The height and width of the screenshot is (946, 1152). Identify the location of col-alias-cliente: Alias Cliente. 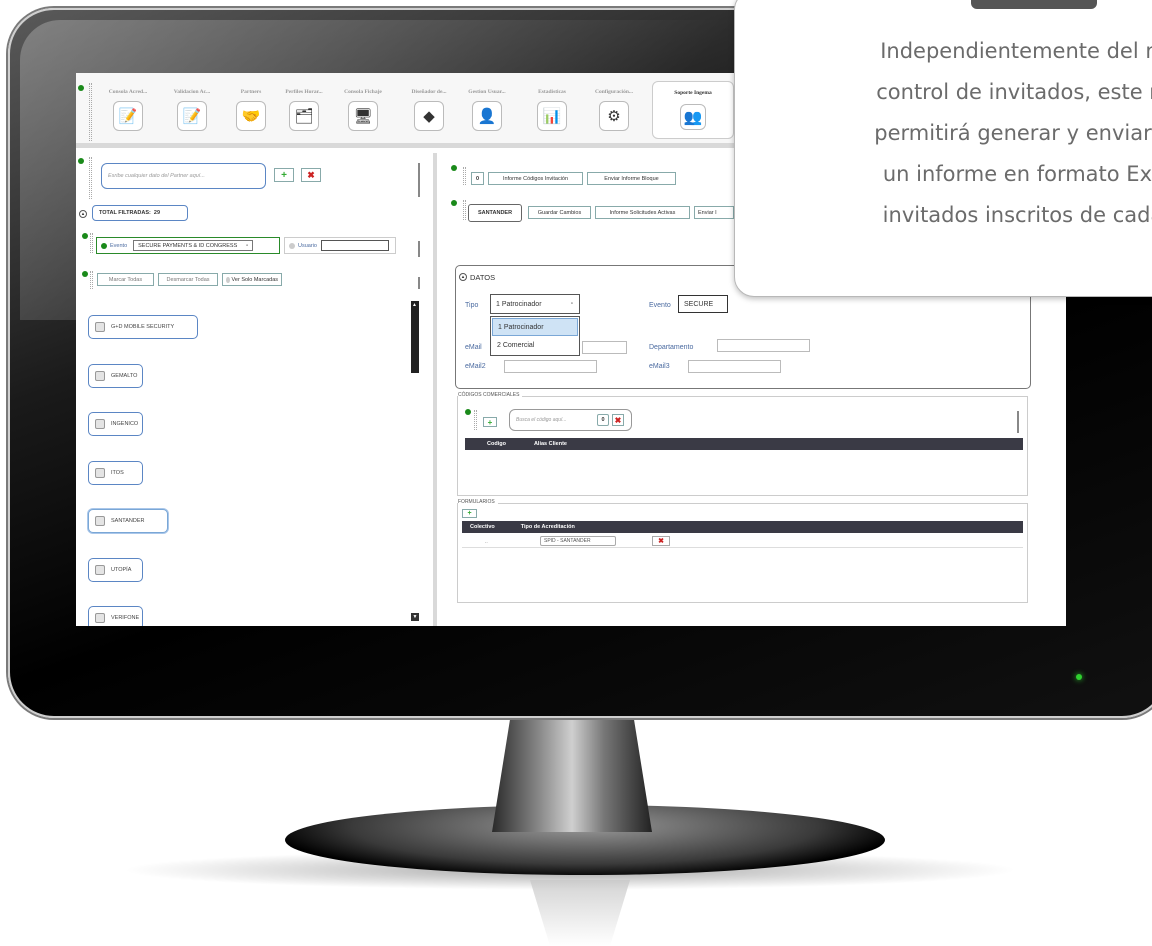
(550, 444).